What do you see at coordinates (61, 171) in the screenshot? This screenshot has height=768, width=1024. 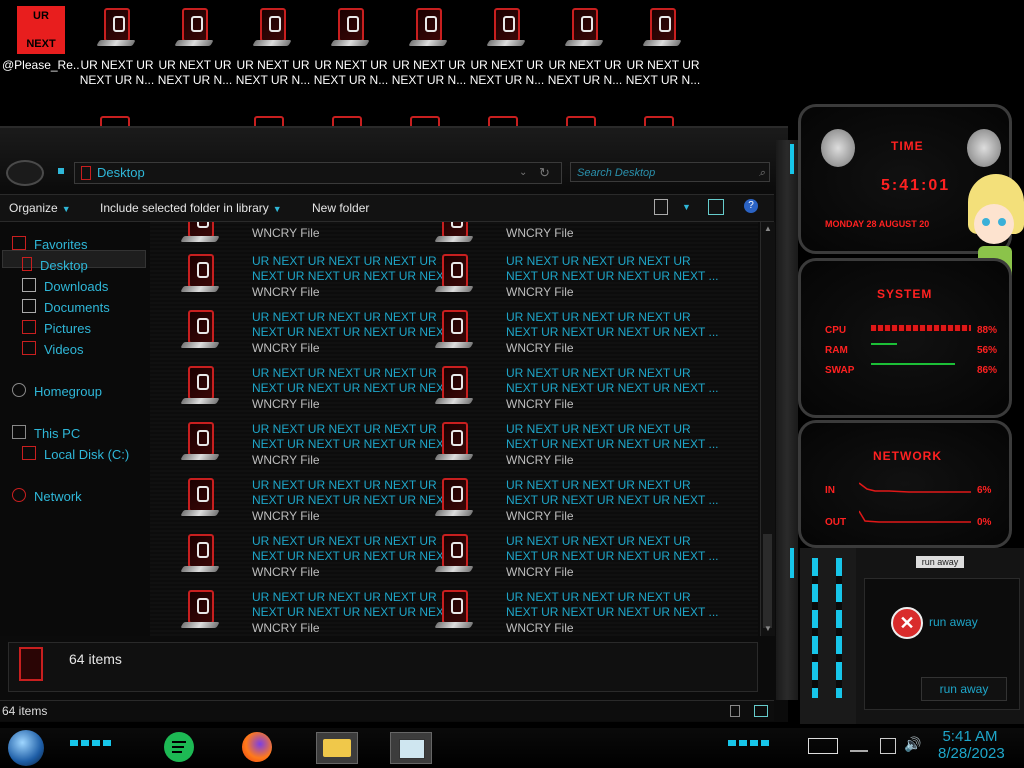 I see `dropdown-dot-icon` at bounding box center [61, 171].